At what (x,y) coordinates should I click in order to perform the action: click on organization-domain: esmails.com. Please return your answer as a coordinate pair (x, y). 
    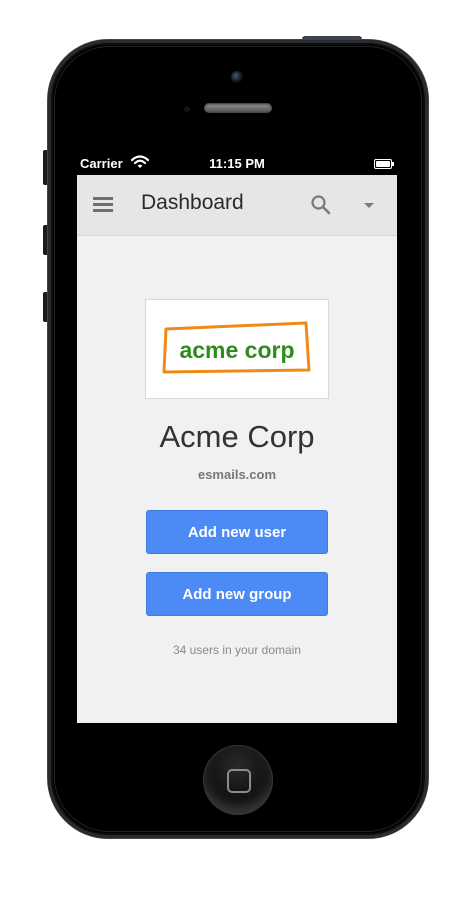
    Looking at the image, I should click on (237, 474).